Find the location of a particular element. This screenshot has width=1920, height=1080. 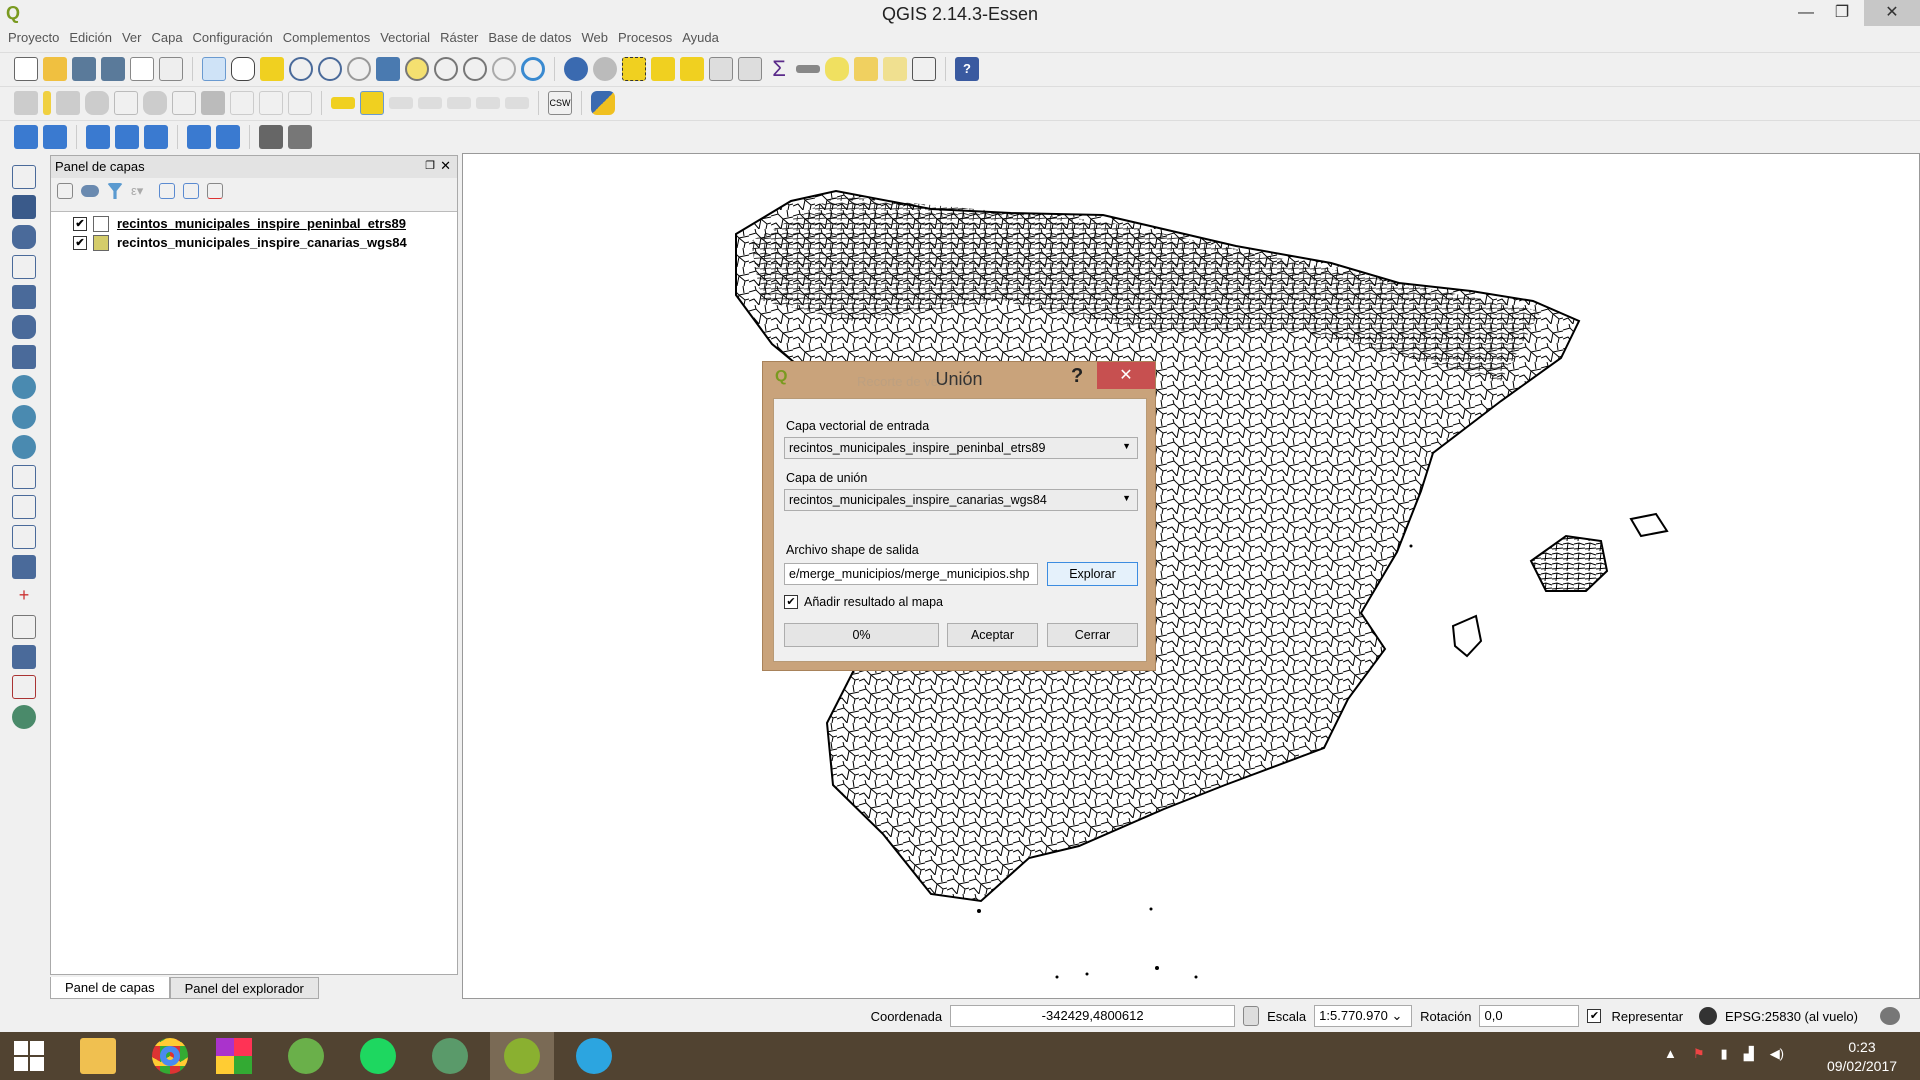

show-bookmarks-icon is located at coordinates (895, 68).